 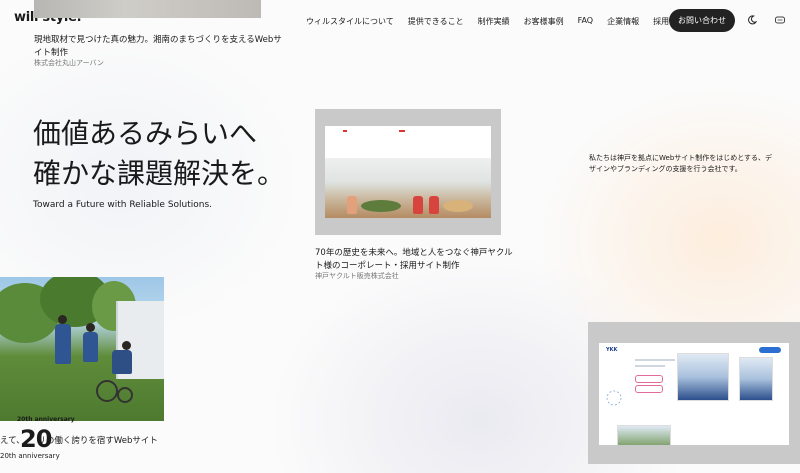 What do you see at coordinates (752, 20) in the screenshot?
I see `moon-icon` at bounding box center [752, 20].